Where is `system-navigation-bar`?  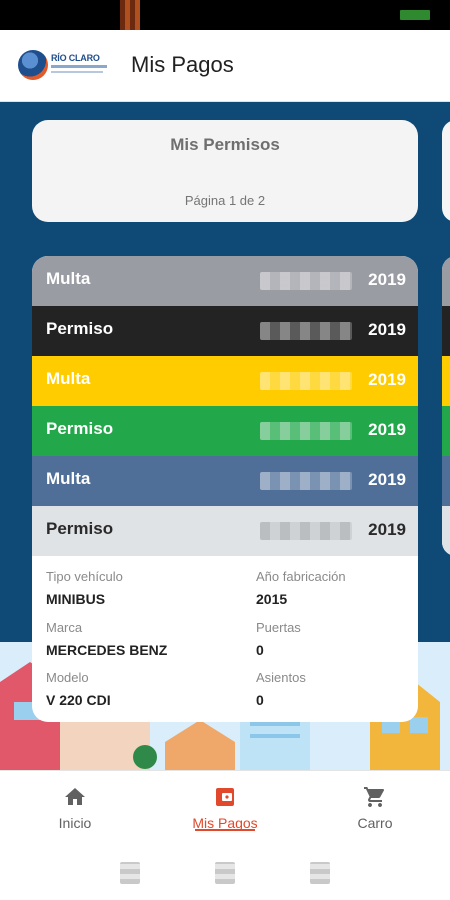
system-navigation-bar is located at coordinates (225, 875).